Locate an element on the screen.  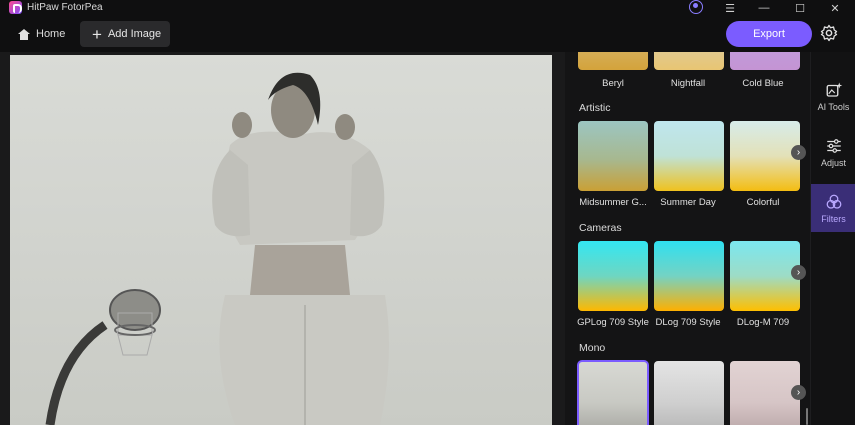
toolbar: Home + Add Image Export is located at coordinates (427, 34).